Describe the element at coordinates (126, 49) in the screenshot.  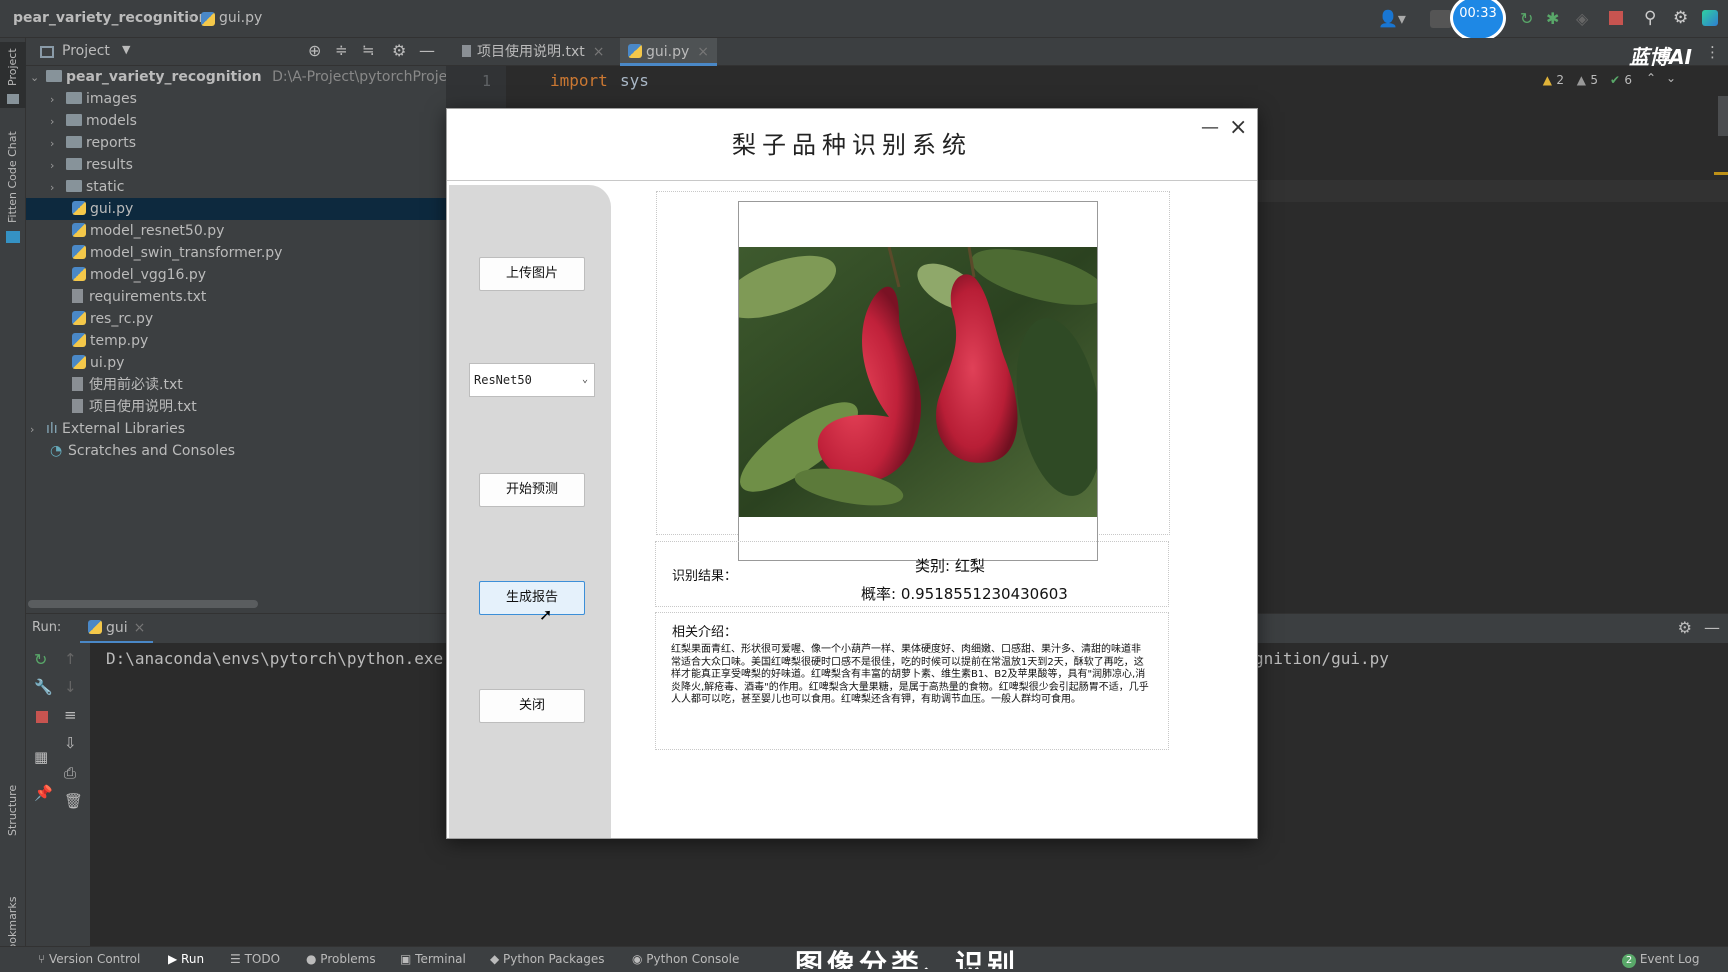
I see `chevron-down-icon: ▼` at that location.